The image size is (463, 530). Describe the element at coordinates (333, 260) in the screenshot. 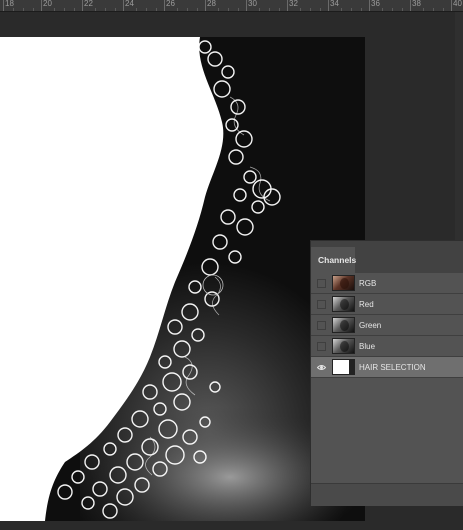

I see `tab-channels: Channels` at that location.